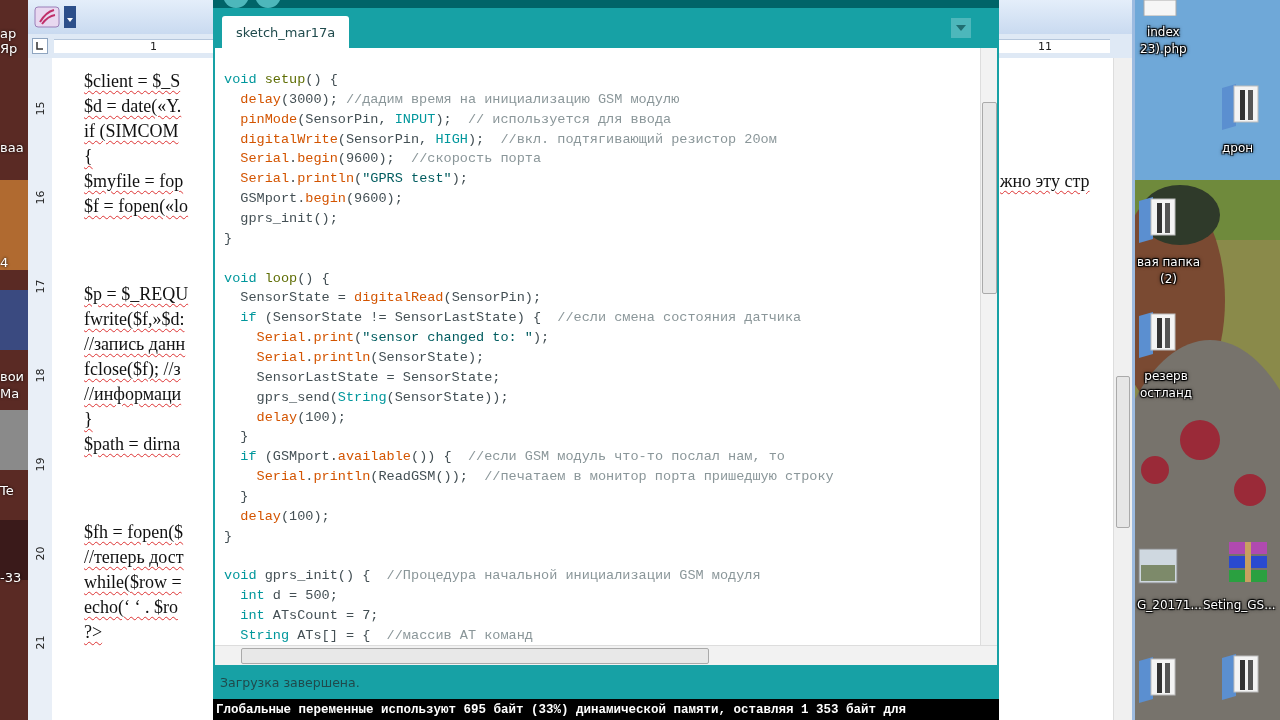 The height and width of the screenshot is (720, 1280). I want to click on dropdown-icon, so click(70, 17).